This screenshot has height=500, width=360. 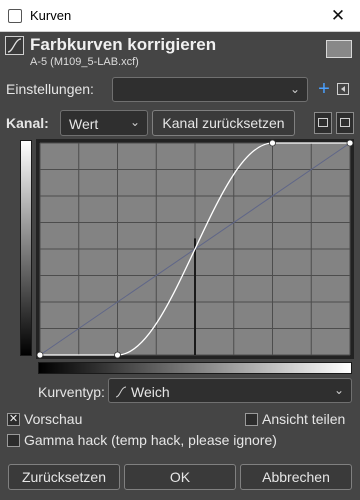 What do you see at coordinates (195, 368) in the screenshot?
I see `input-gradient-bar` at bounding box center [195, 368].